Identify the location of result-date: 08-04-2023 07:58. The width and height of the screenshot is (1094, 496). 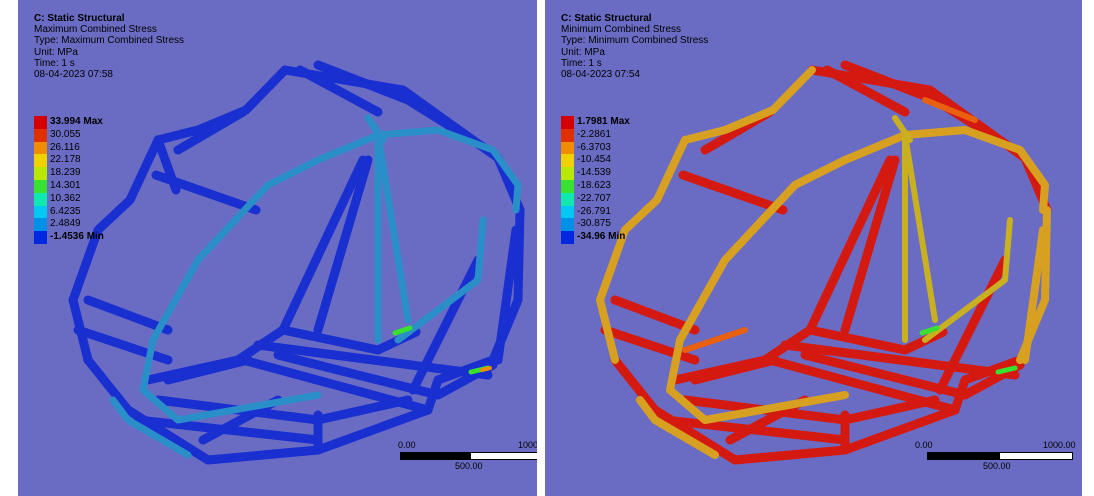
(73, 75).